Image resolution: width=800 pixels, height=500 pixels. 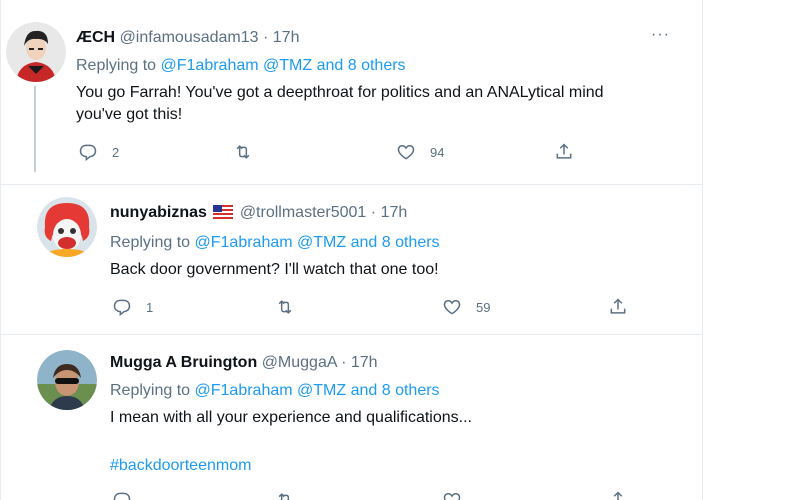 I want to click on reply-button, so click(x=122, y=495).